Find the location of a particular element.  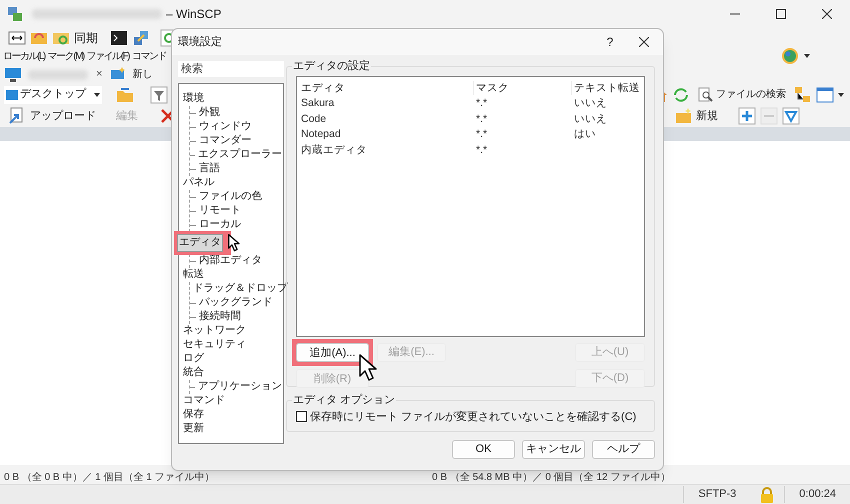

menu-item: ファイル(F) is located at coordinates (108, 56).